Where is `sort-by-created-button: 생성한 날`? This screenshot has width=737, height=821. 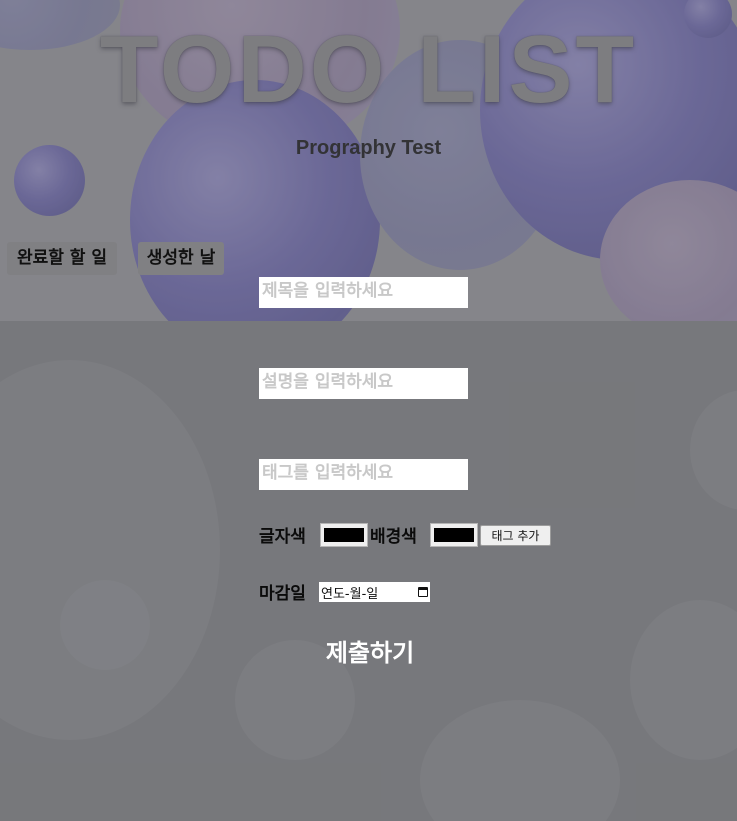 sort-by-created-button: 생성한 날 is located at coordinates (181, 258).